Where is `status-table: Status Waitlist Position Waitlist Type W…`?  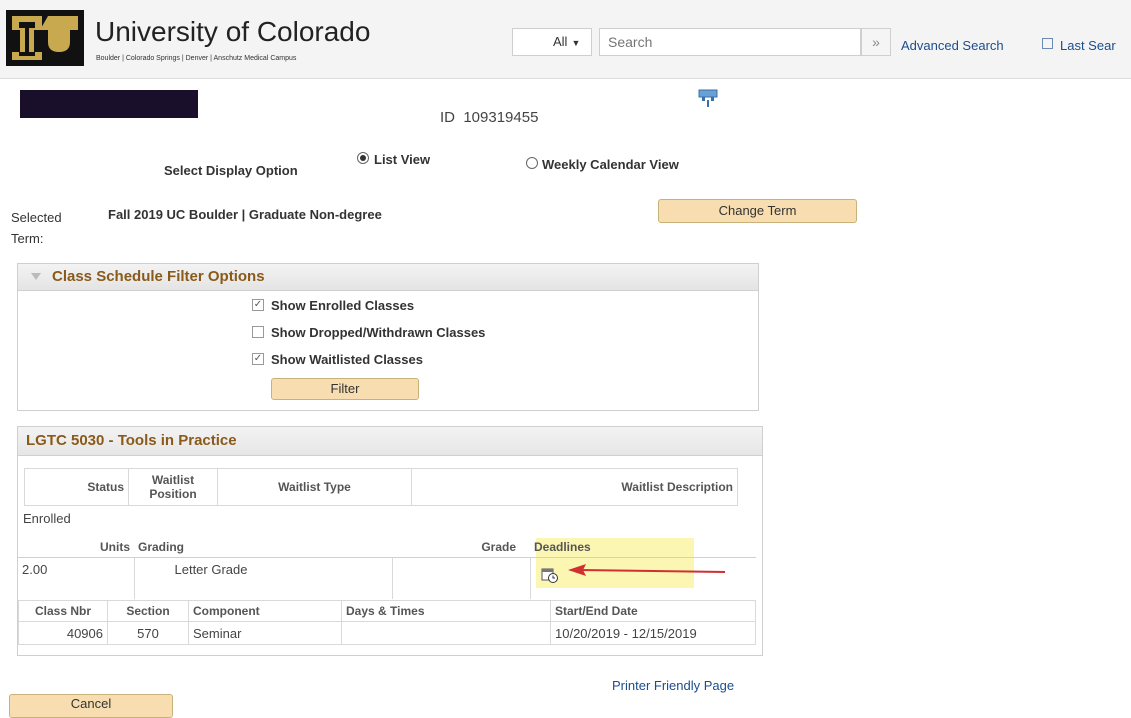 status-table: Status Waitlist Position Waitlist Type W… is located at coordinates (381, 487).